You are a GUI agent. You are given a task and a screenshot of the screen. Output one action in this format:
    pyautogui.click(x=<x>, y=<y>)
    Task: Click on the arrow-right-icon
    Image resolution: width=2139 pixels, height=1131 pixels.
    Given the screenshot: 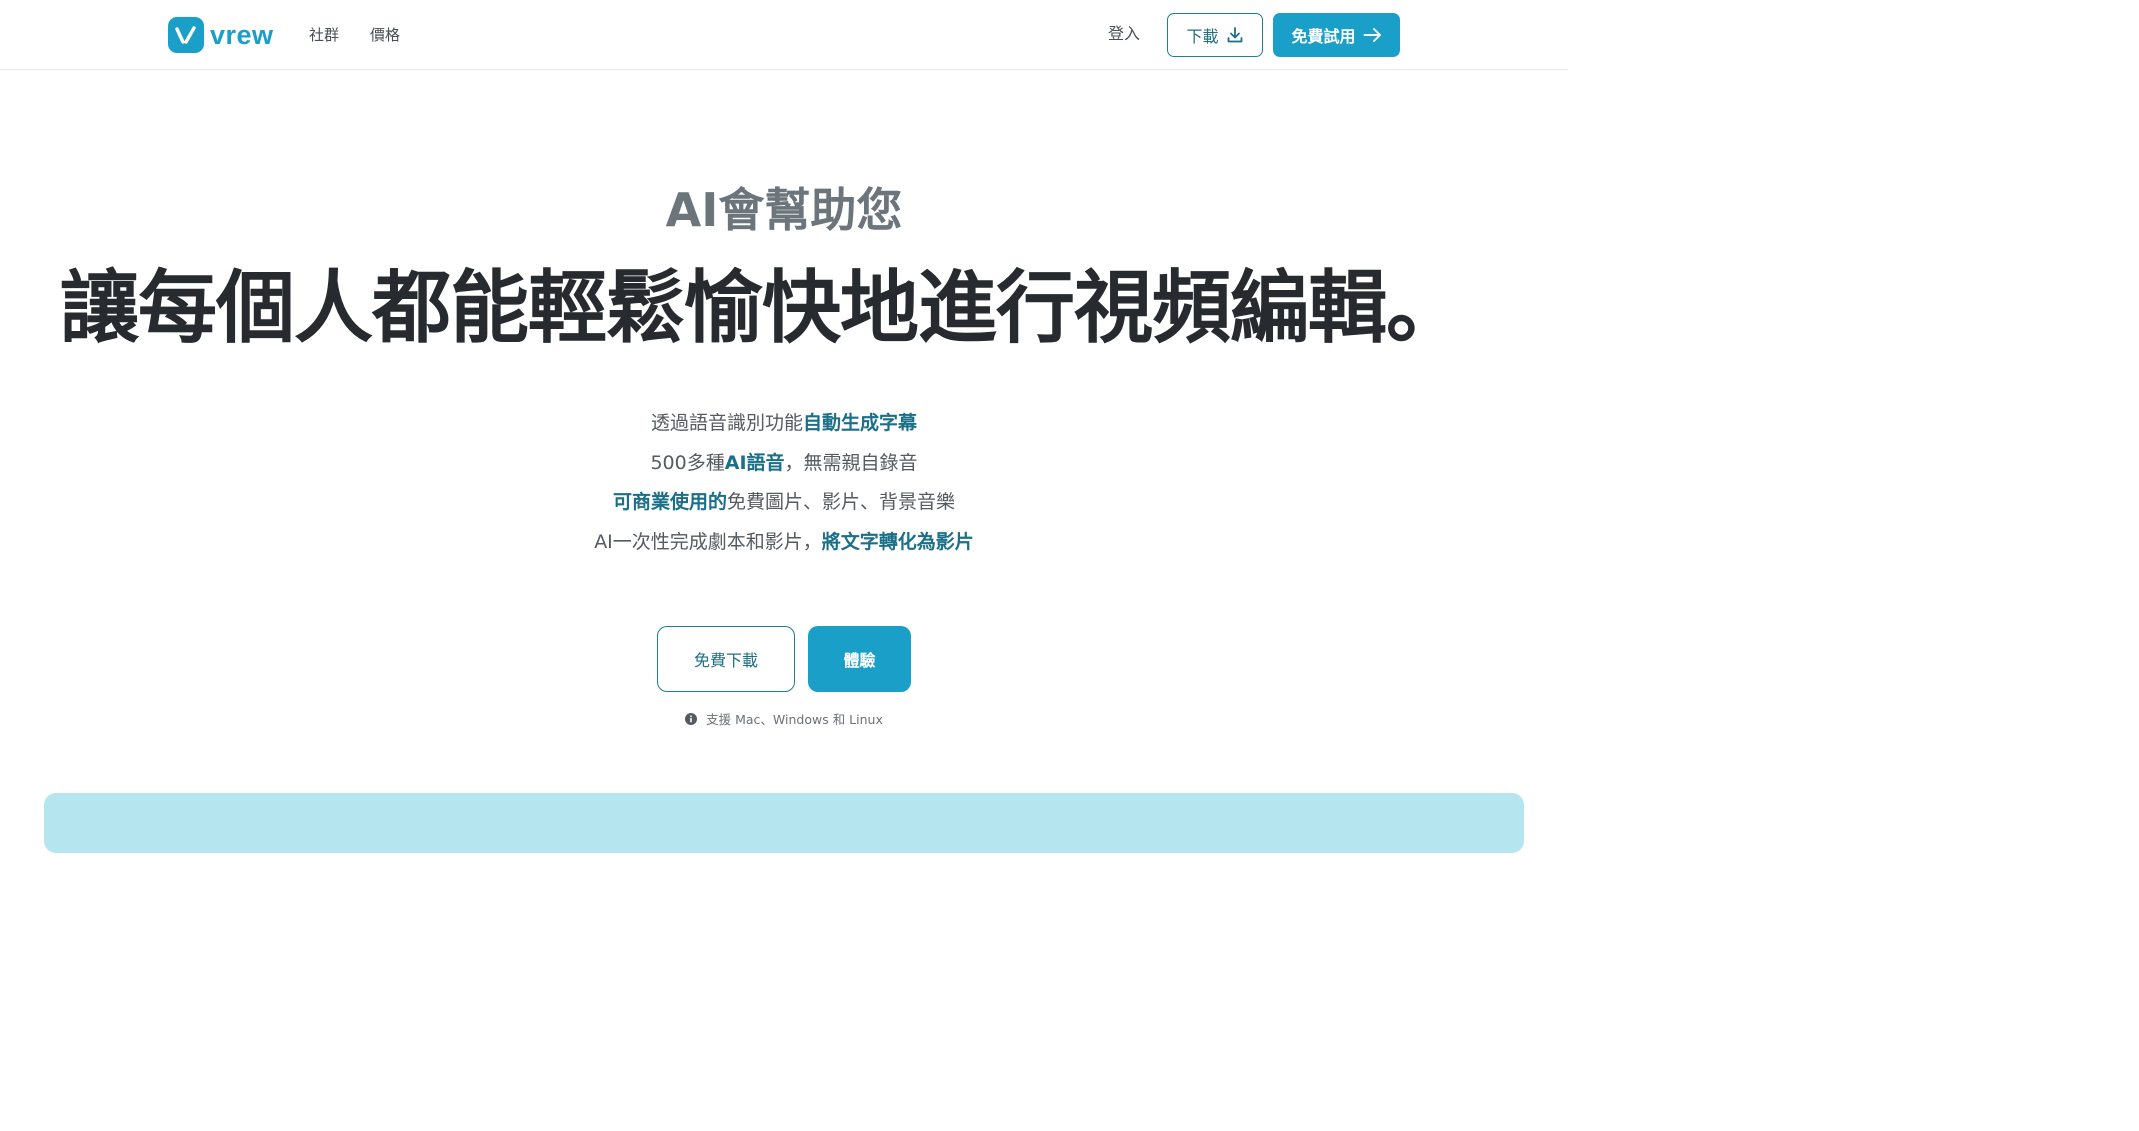 What is the action you would take?
    pyautogui.click(x=1372, y=35)
    